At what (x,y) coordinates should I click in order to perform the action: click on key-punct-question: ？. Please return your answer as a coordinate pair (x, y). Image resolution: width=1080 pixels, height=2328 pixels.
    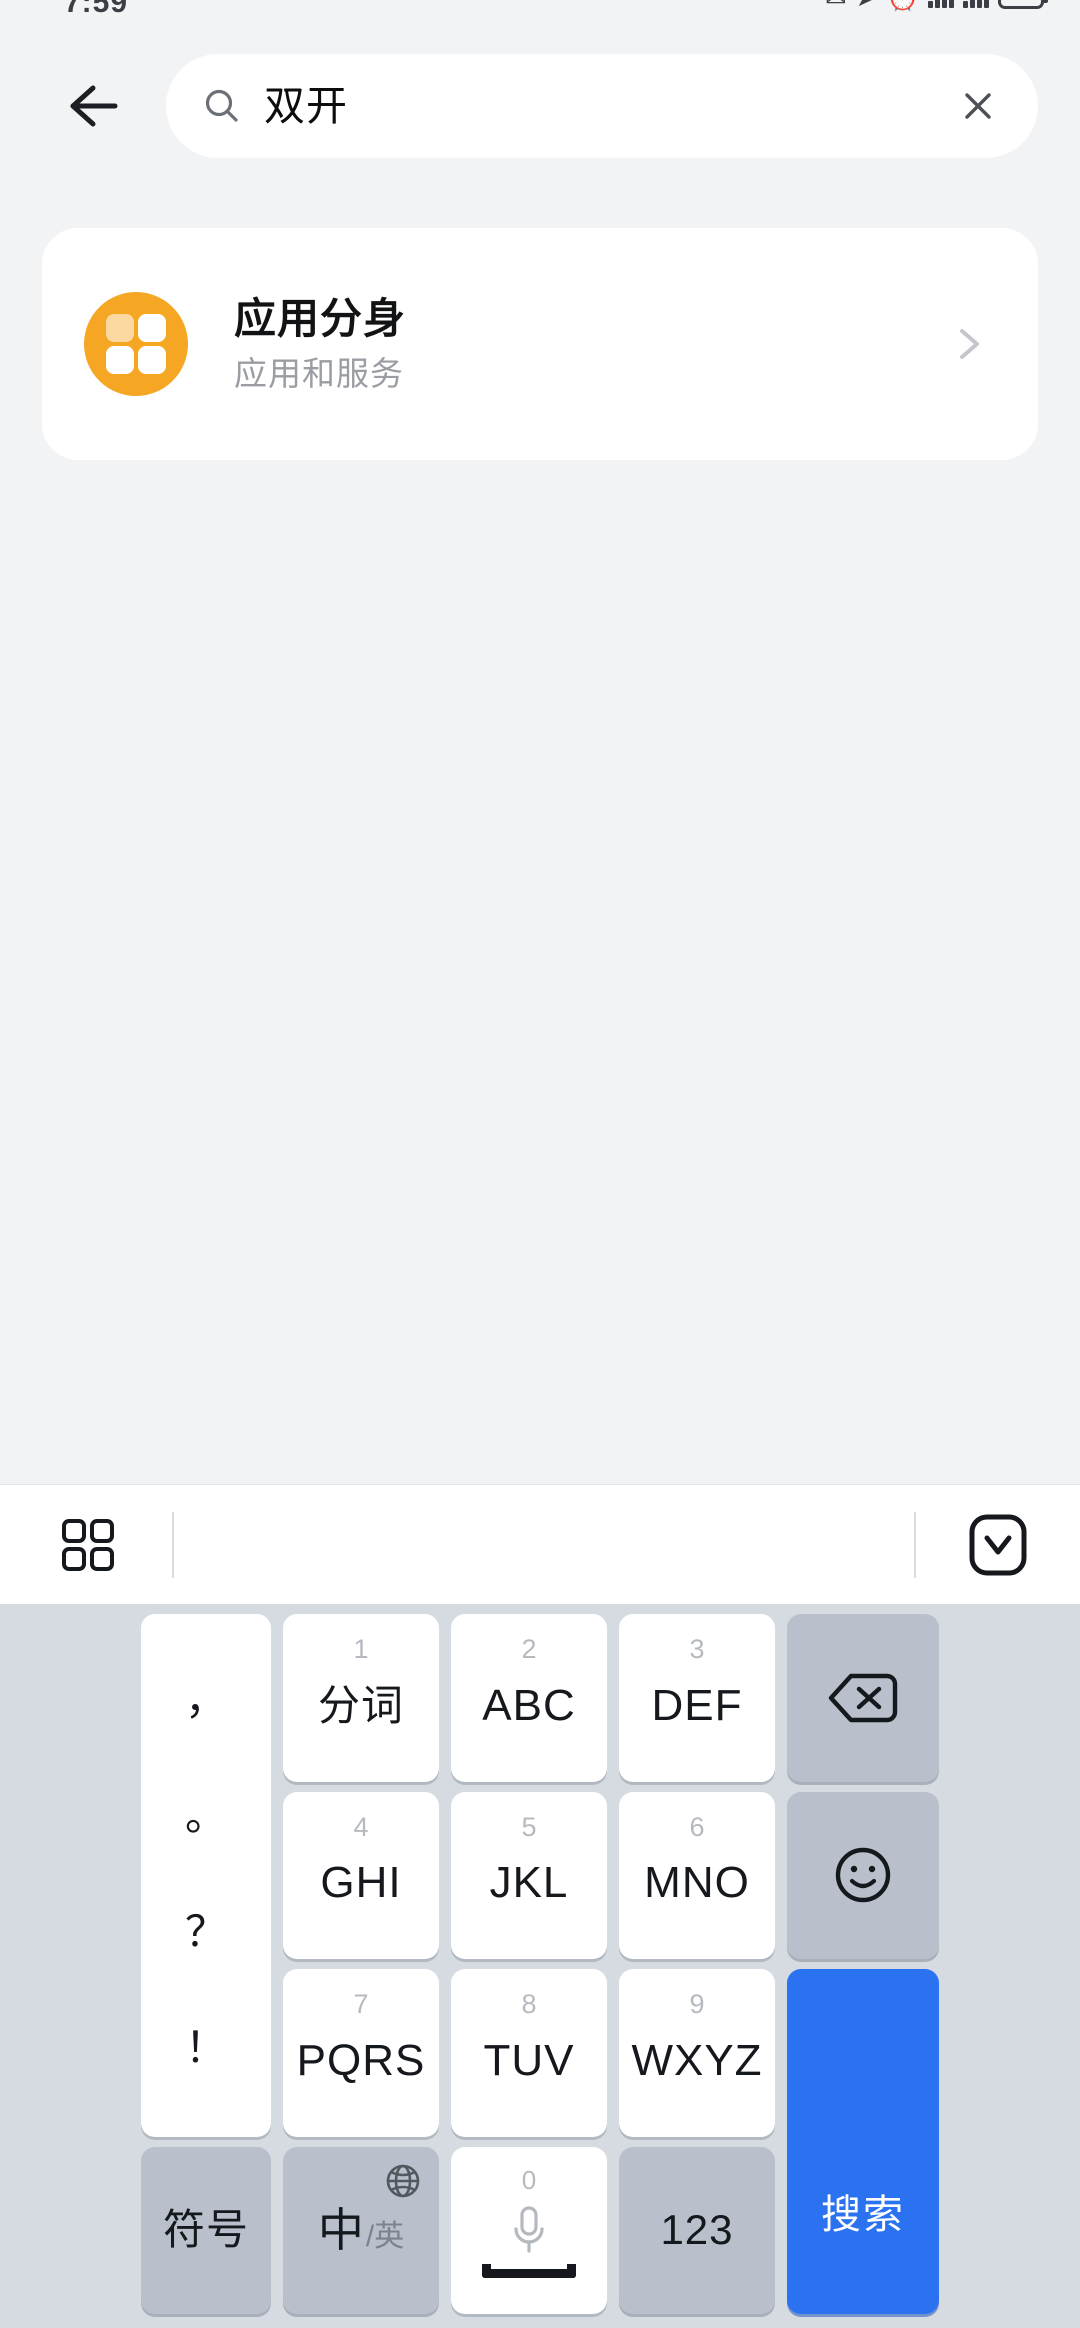
    Looking at the image, I should click on (205, 1932).